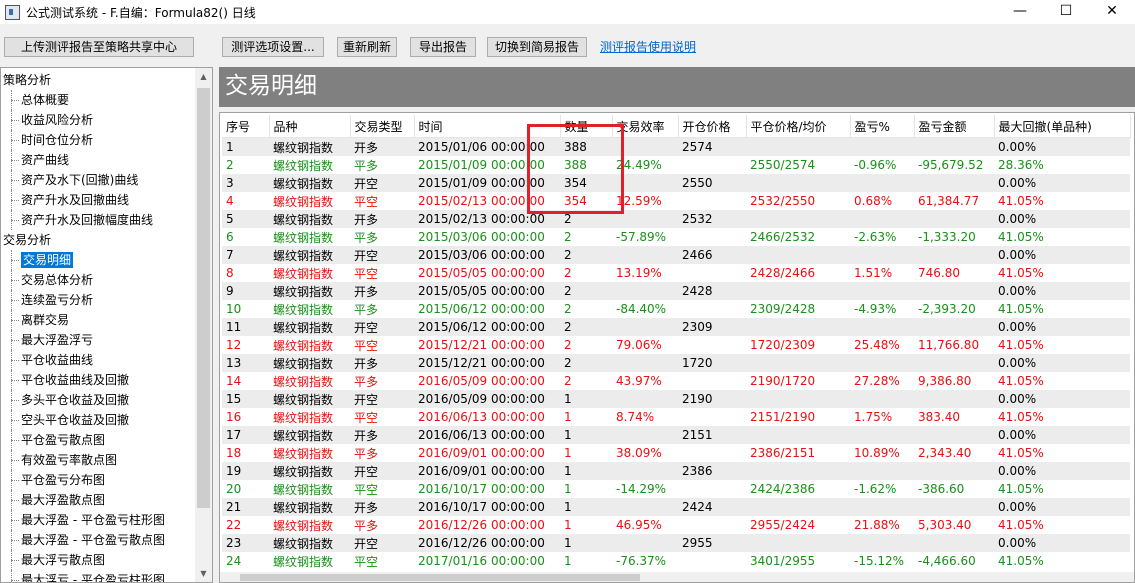  I want to click on export-report-button: 导出报告, so click(443, 47).